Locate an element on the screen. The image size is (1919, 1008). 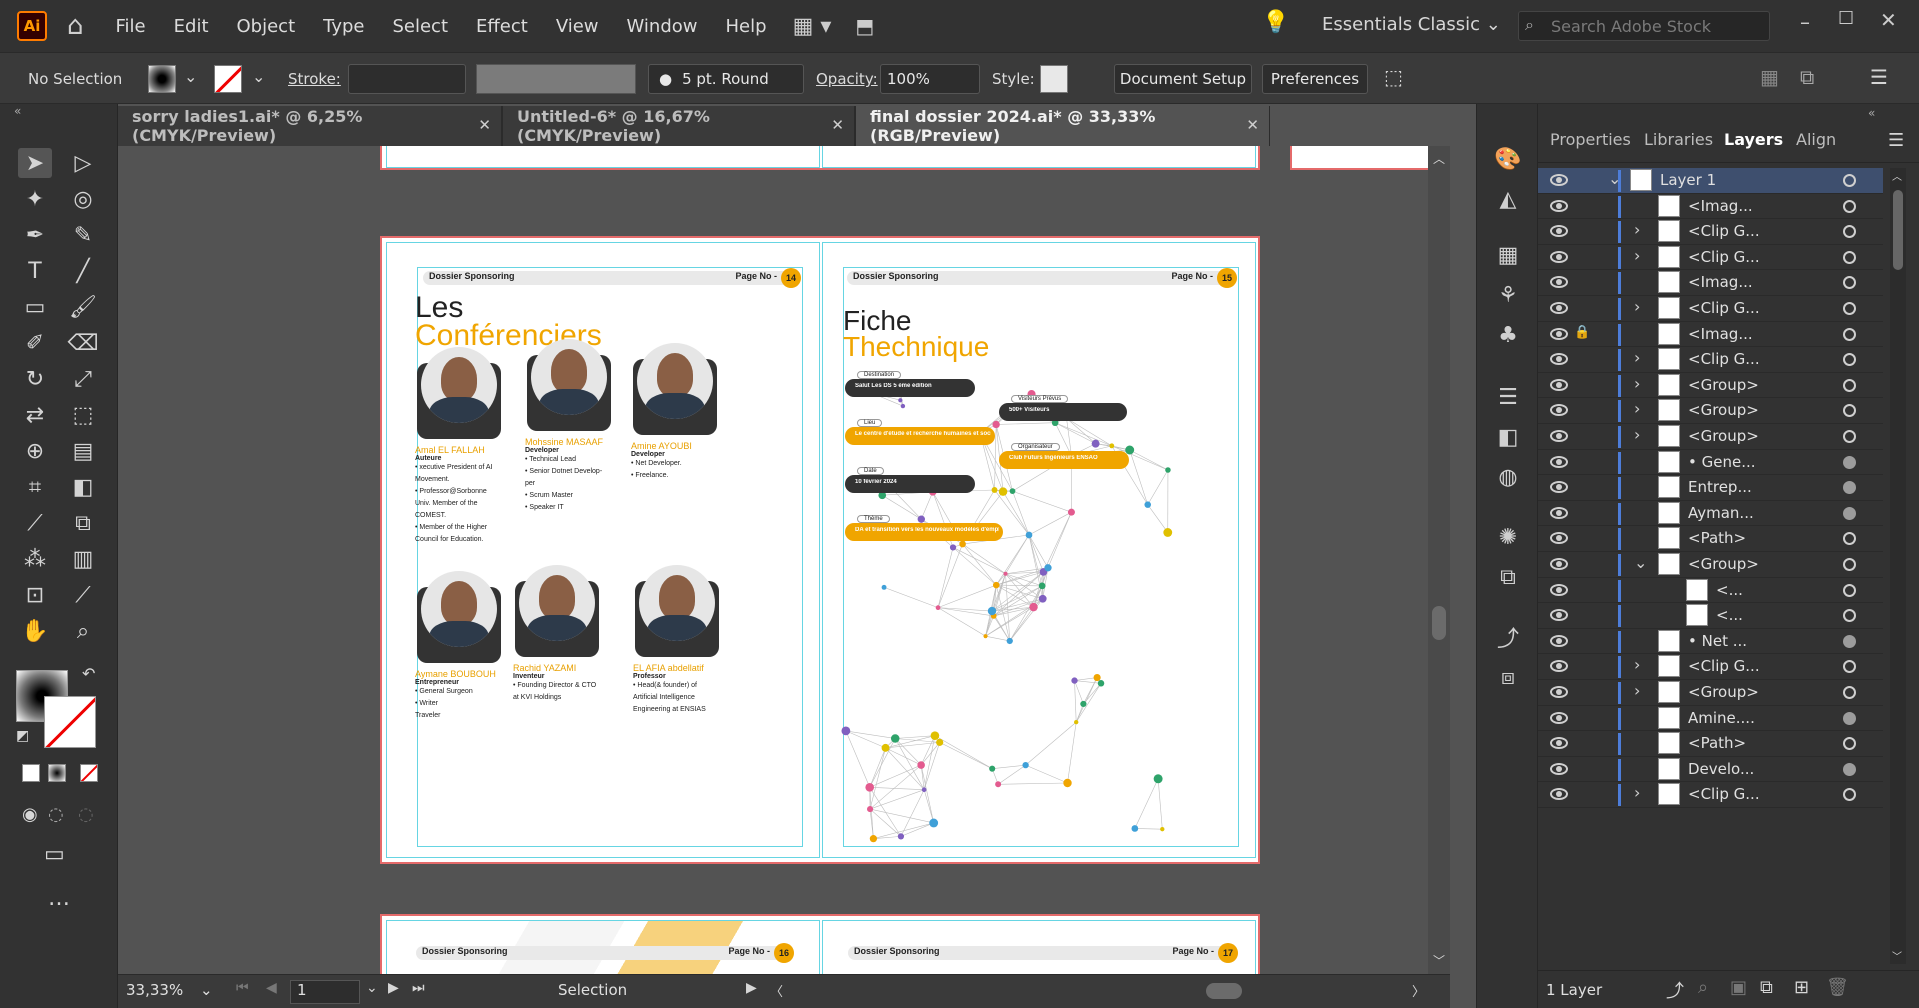
first-artboard-icon: ⏮ is located at coordinates (242, 988).